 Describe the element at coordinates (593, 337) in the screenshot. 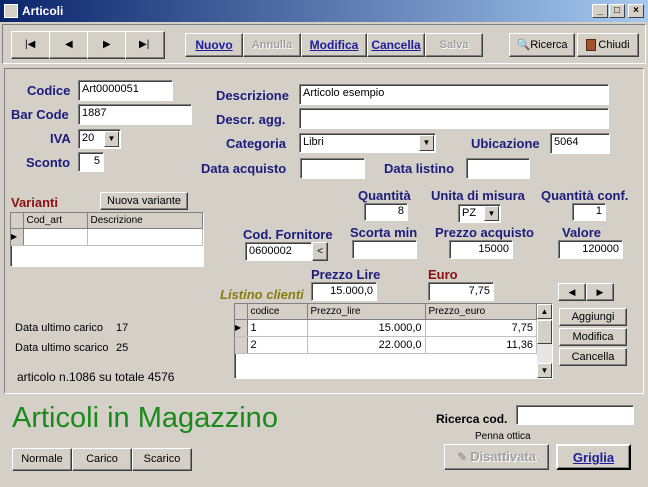

I see `listino-modifica-button: Modifica` at that location.